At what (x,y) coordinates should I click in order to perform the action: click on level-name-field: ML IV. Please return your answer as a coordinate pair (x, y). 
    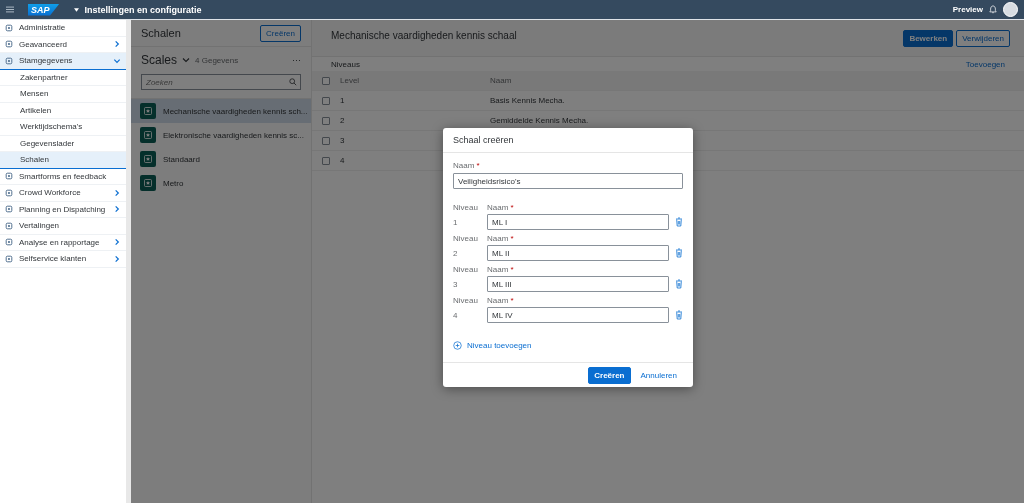
    Looking at the image, I should click on (578, 315).